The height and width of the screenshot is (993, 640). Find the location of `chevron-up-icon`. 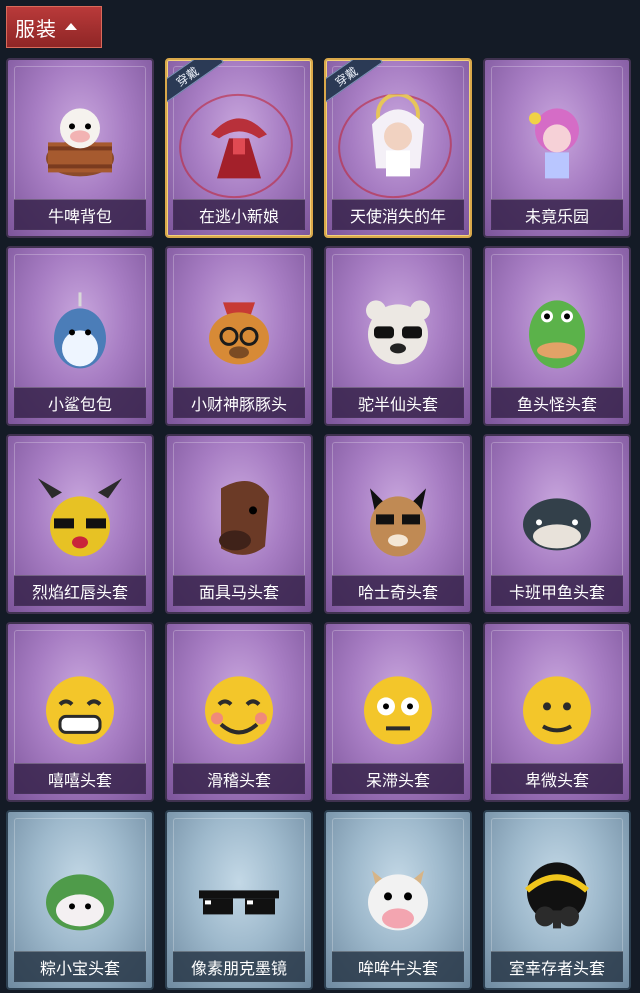

chevron-up-icon is located at coordinates (71, 26).